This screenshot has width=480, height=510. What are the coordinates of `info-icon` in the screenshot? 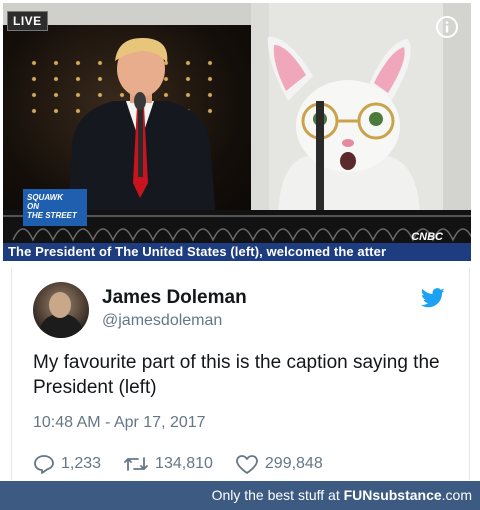 It's located at (447, 27).